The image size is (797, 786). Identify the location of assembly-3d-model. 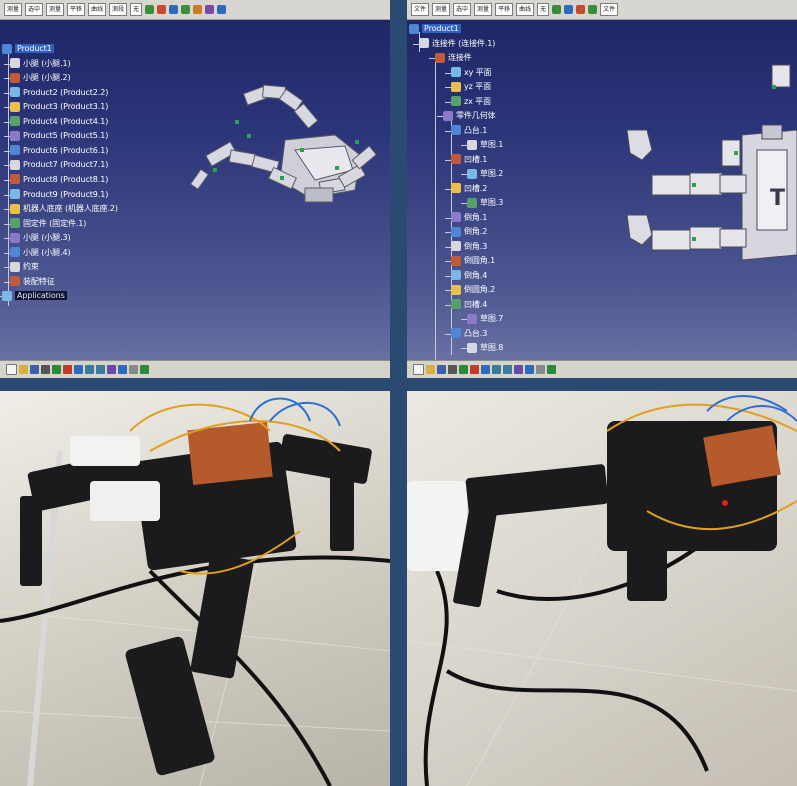
(287, 150).